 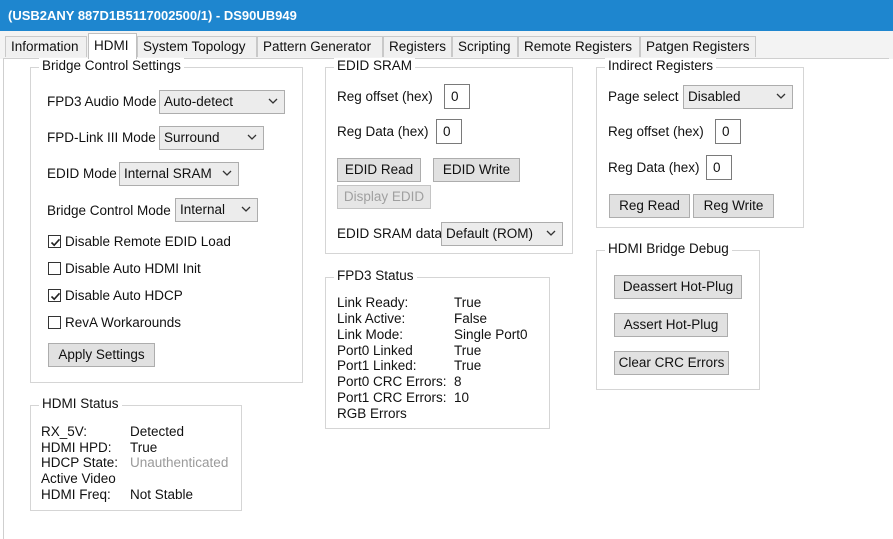 I want to click on fpd-link-mode-label: FPD-Link III Mode, so click(x=101, y=137).